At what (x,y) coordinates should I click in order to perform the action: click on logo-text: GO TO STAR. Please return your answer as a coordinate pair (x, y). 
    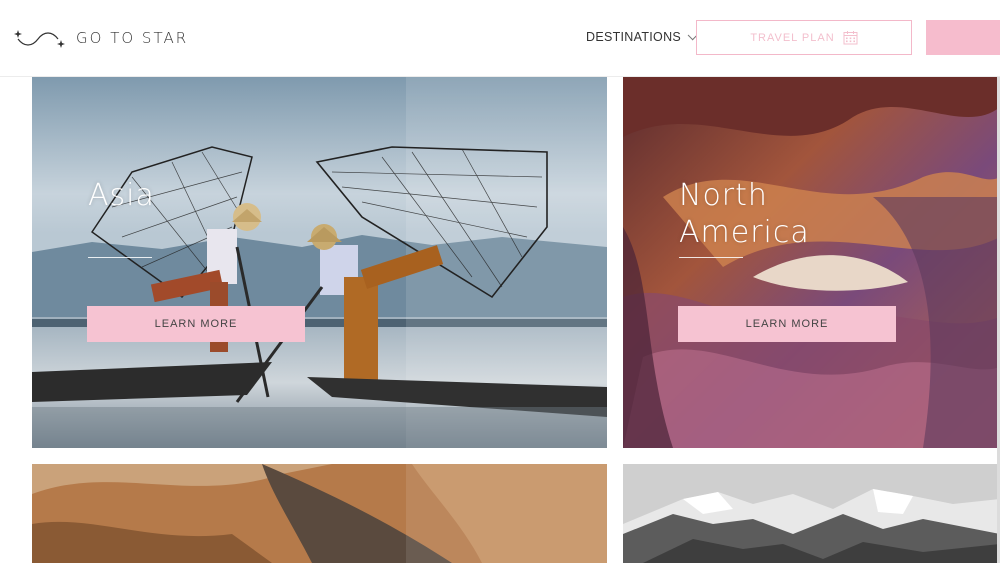
    Looking at the image, I should click on (132, 38).